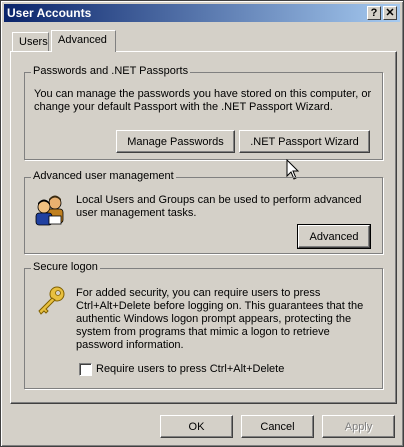 The width and height of the screenshot is (404, 447). Describe the element at coordinates (65, 267) in the screenshot. I see `secure-logon-group-heading: Secure logon` at that location.